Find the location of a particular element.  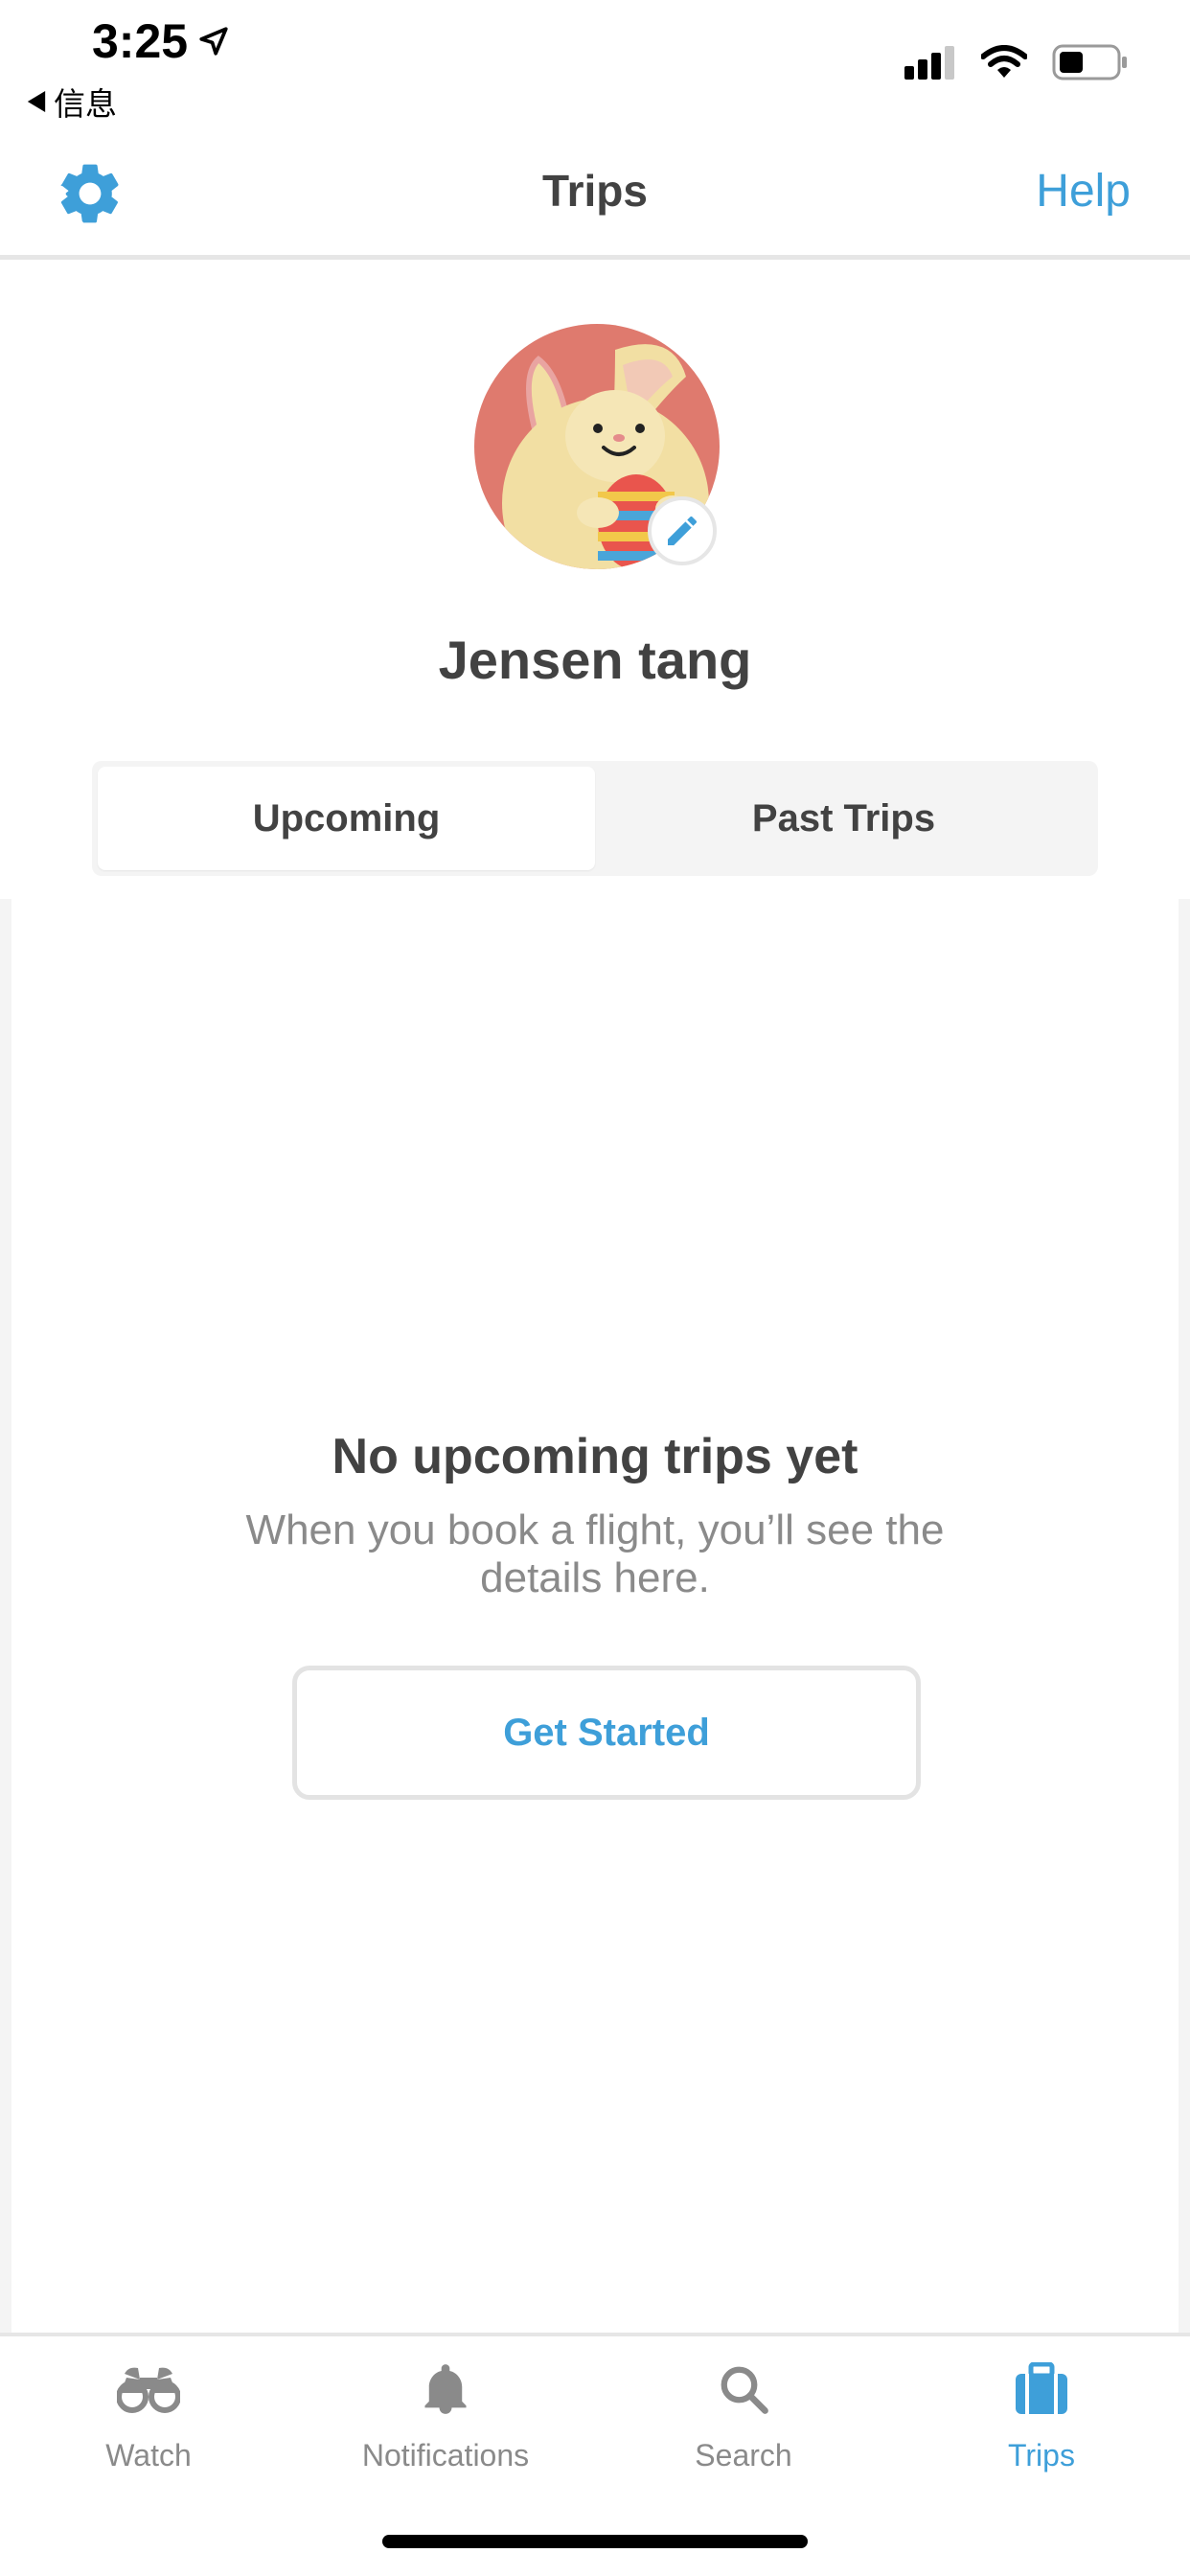

tab-trips: Trips is located at coordinates (1041, 2414).